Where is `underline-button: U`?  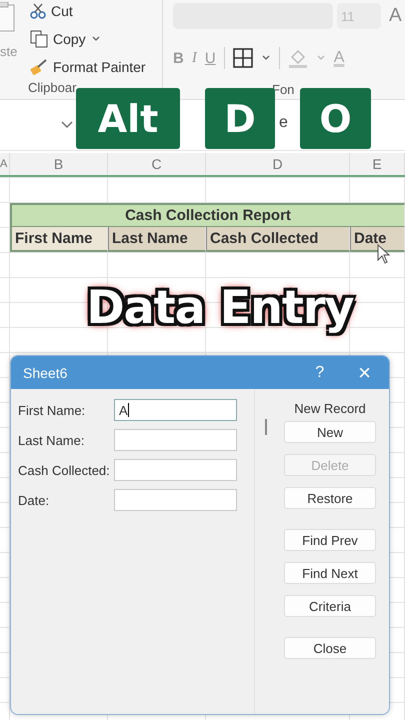
underline-button: U is located at coordinates (210, 58).